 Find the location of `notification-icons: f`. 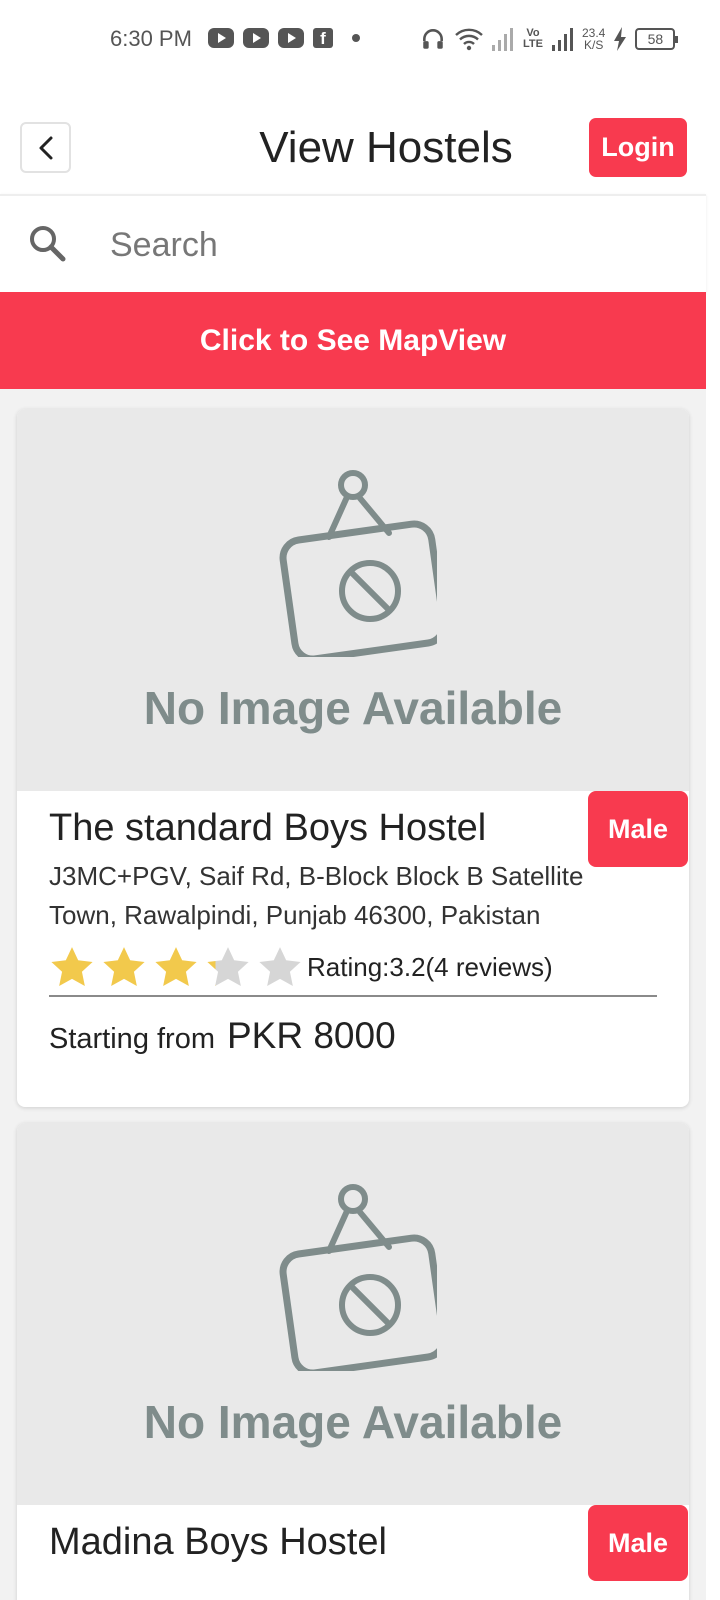

notification-icons: f is located at coordinates (284, 38).